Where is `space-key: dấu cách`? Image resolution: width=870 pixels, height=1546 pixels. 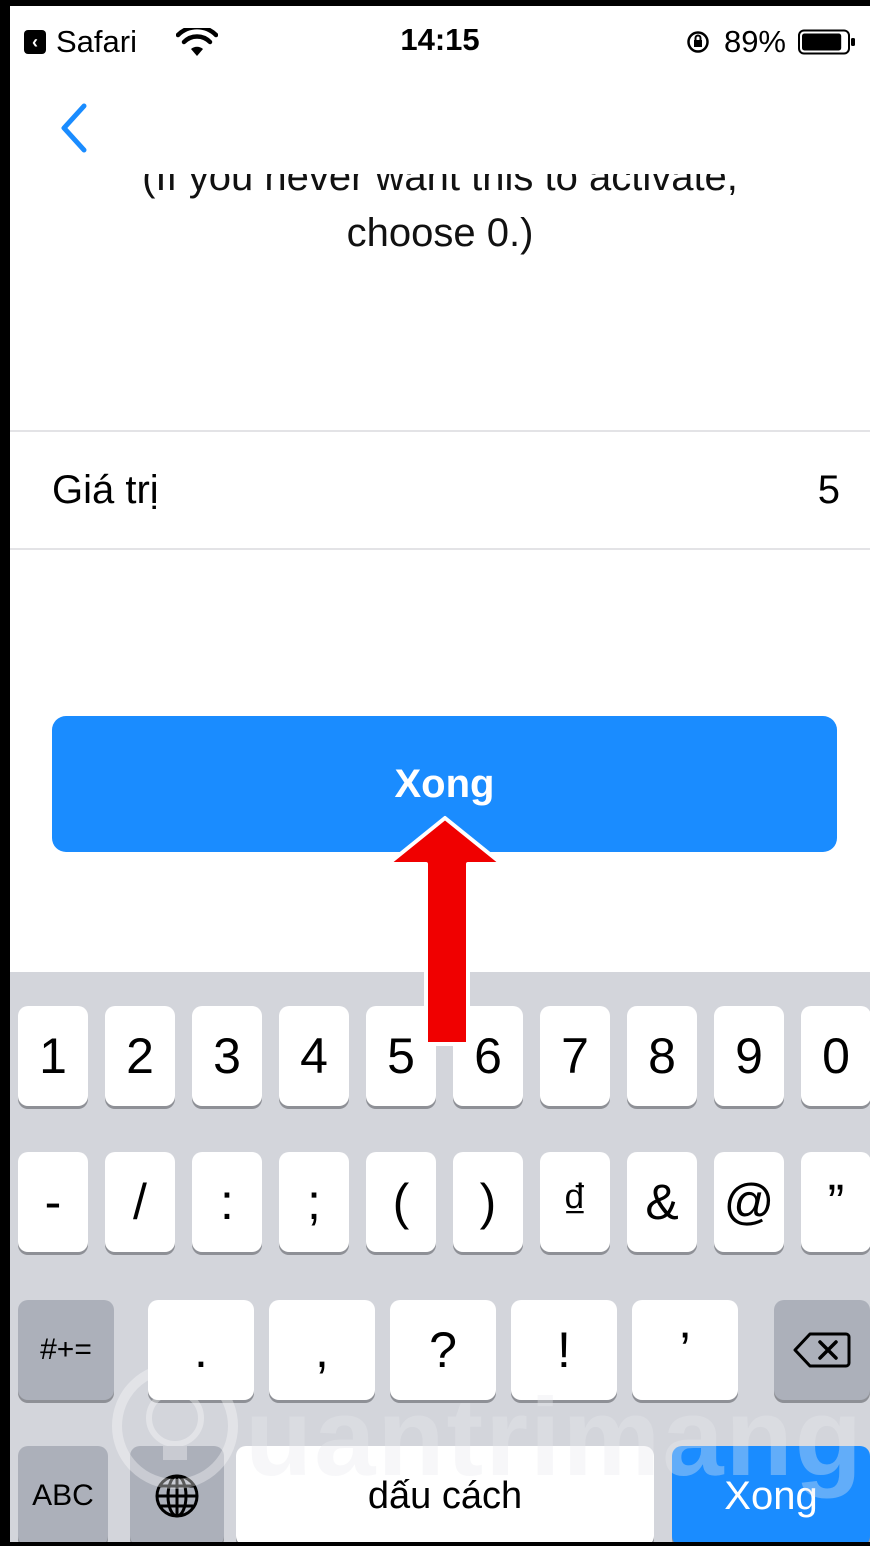
space-key: dấu cách is located at coordinates (445, 1494).